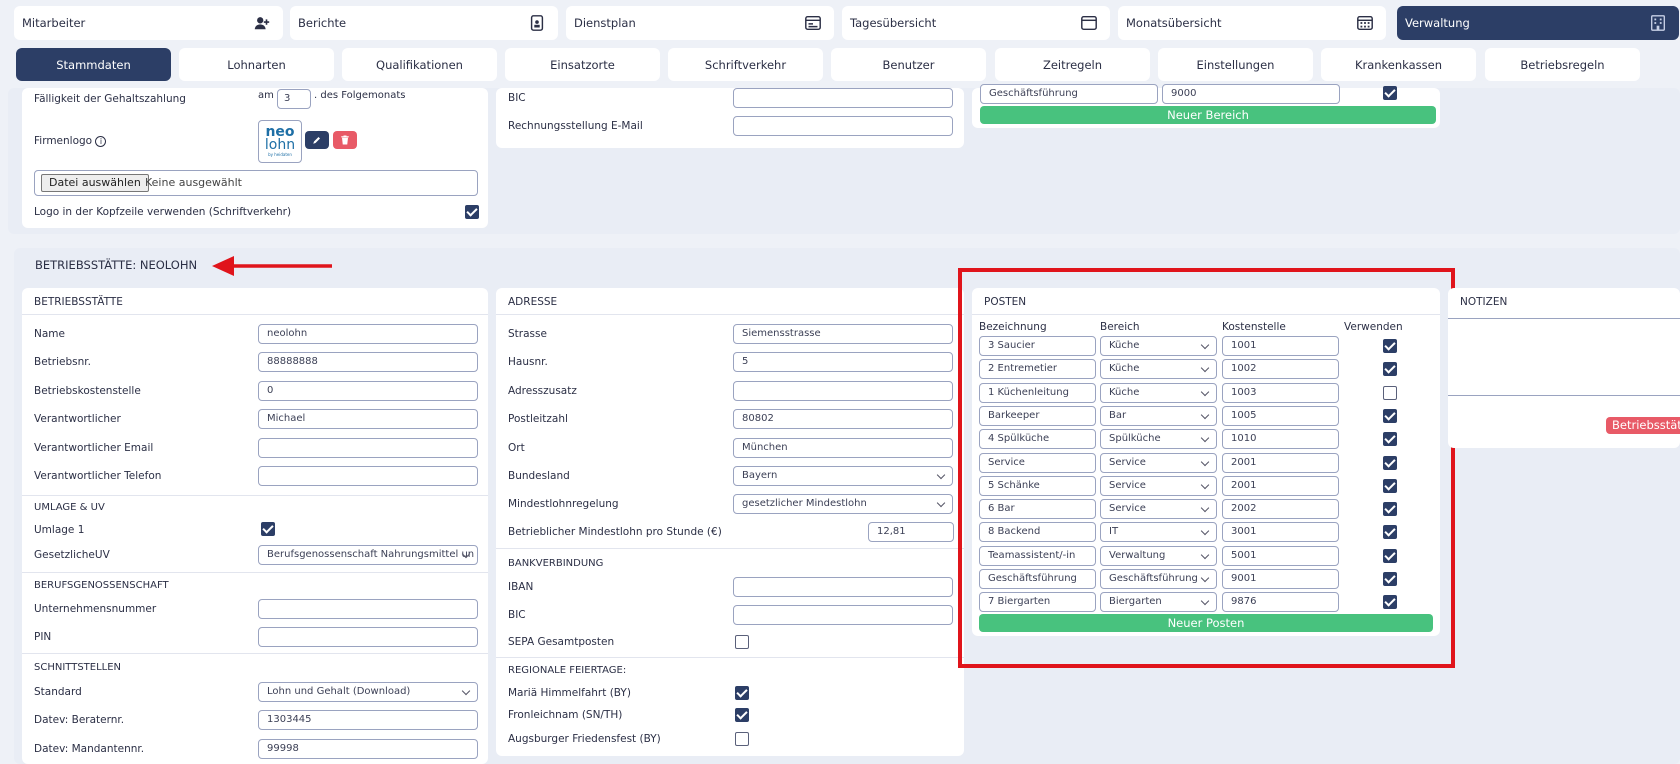 This screenshot has height=764, width=1680. I want to click on company-bic-input, so click(843, 98).